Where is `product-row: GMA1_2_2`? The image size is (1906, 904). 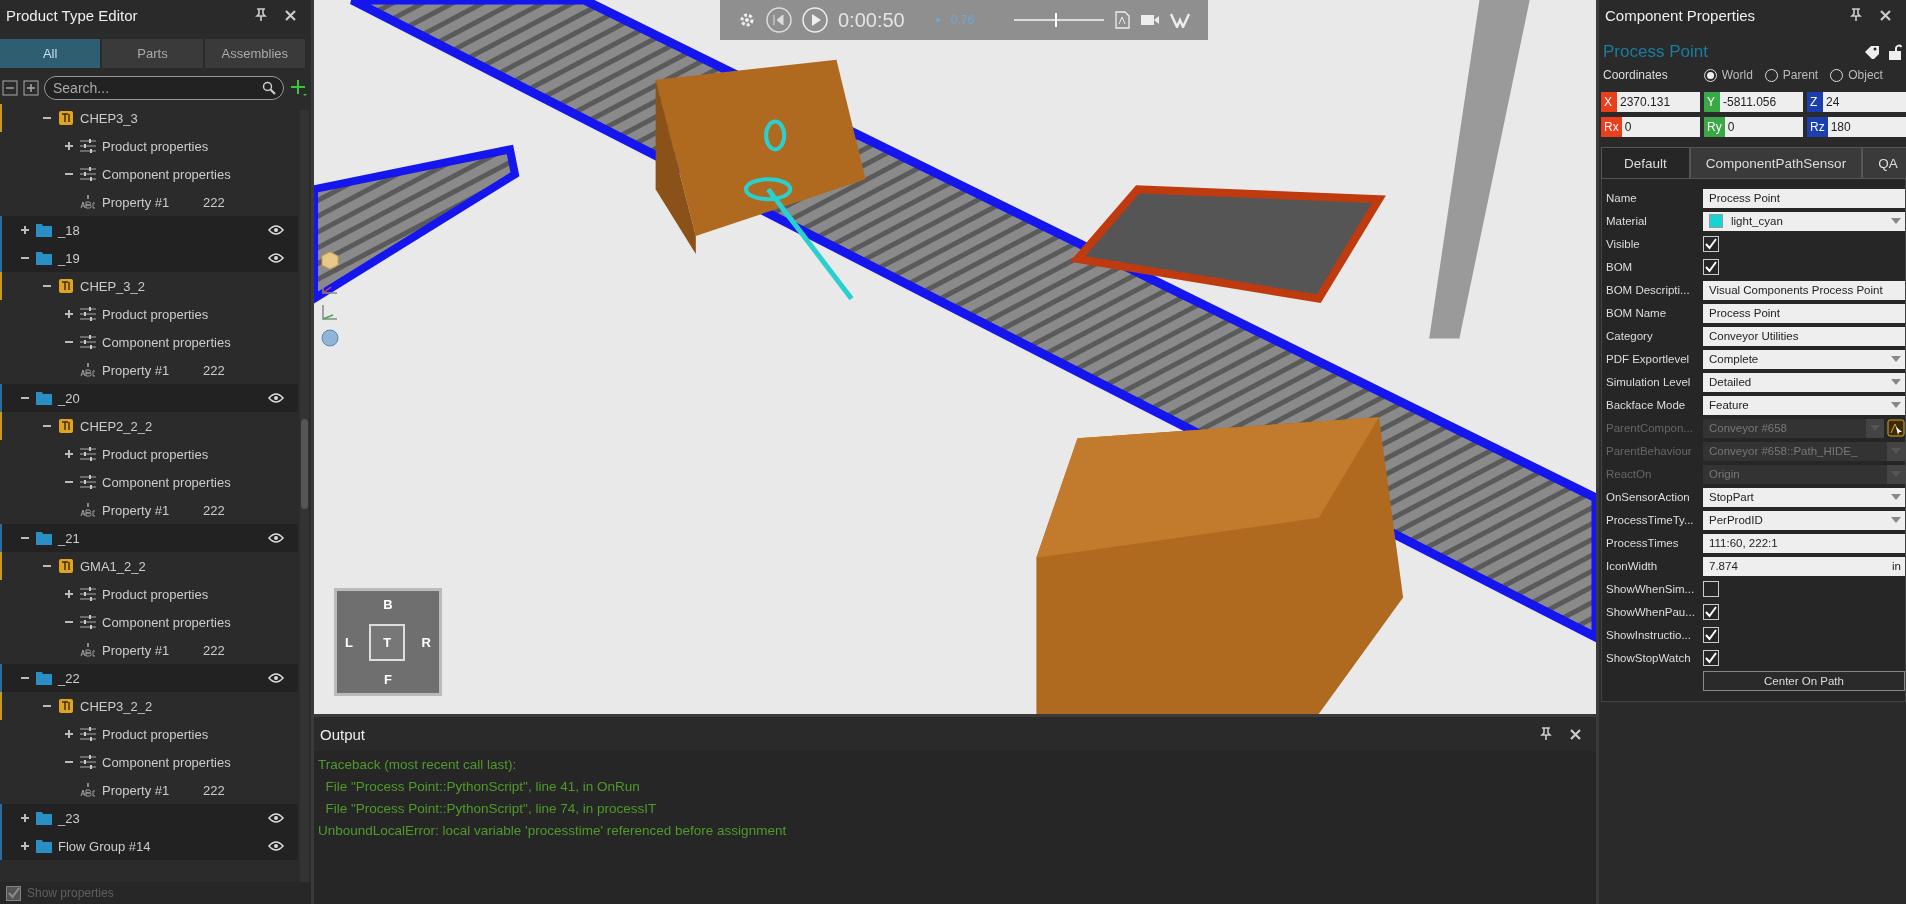 product-row: GMA1_2_2 is located at coordinates (149, 566).